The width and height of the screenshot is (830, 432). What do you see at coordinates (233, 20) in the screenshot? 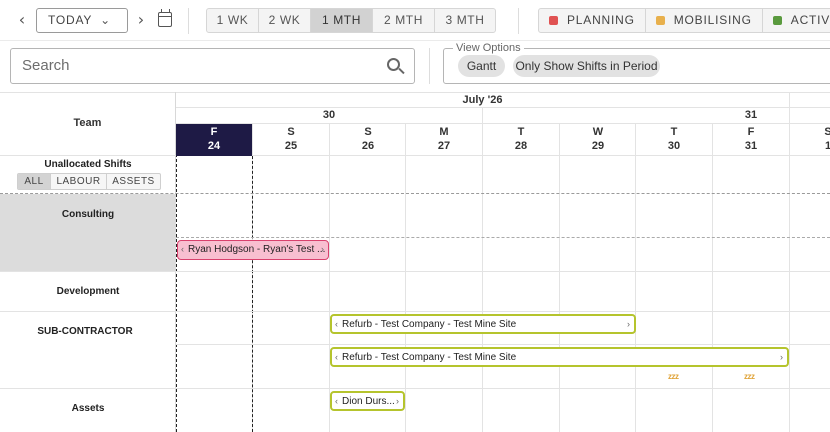
I see `range-1wk-button: 1 WK` at bounding box center [233, 20].